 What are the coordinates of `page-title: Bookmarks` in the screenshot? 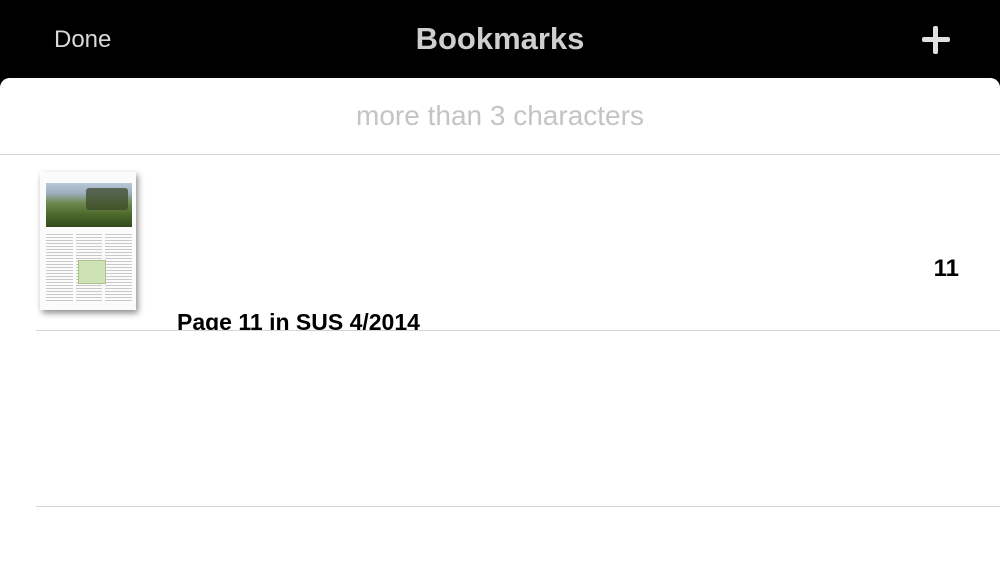 It's located at (500, 38).